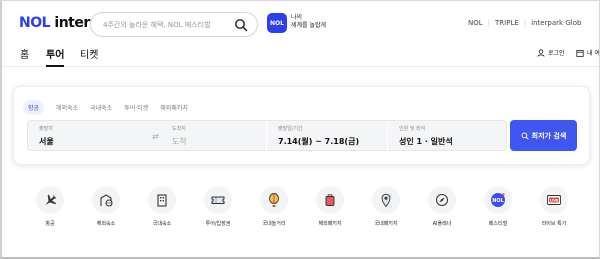 Image resolution: width=600 pixels, height=259 pixels. Describe the element at coordinates (89, 53) in the screenshot. I see `tab-ticket: 티켓` at that location.